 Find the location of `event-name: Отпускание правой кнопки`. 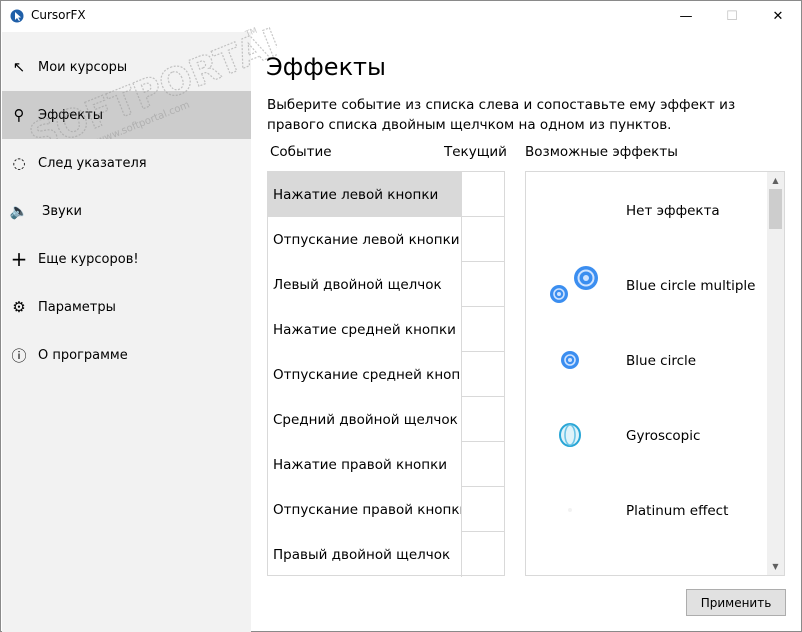

event-name: Отпускание правой кнопки is located at coordinates (367, 509).